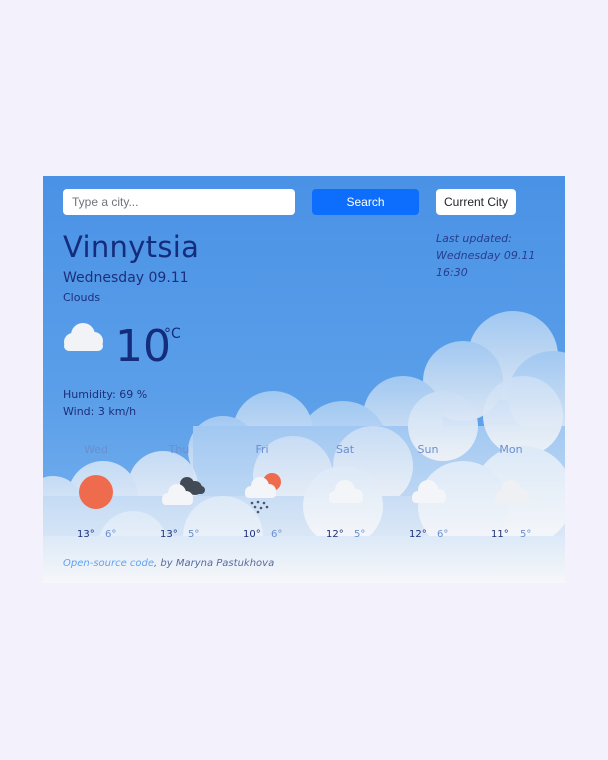 This screenshot has height=760, width=608. I want to click on forecast-day: Sat 12° 5°, so click(345, 496).